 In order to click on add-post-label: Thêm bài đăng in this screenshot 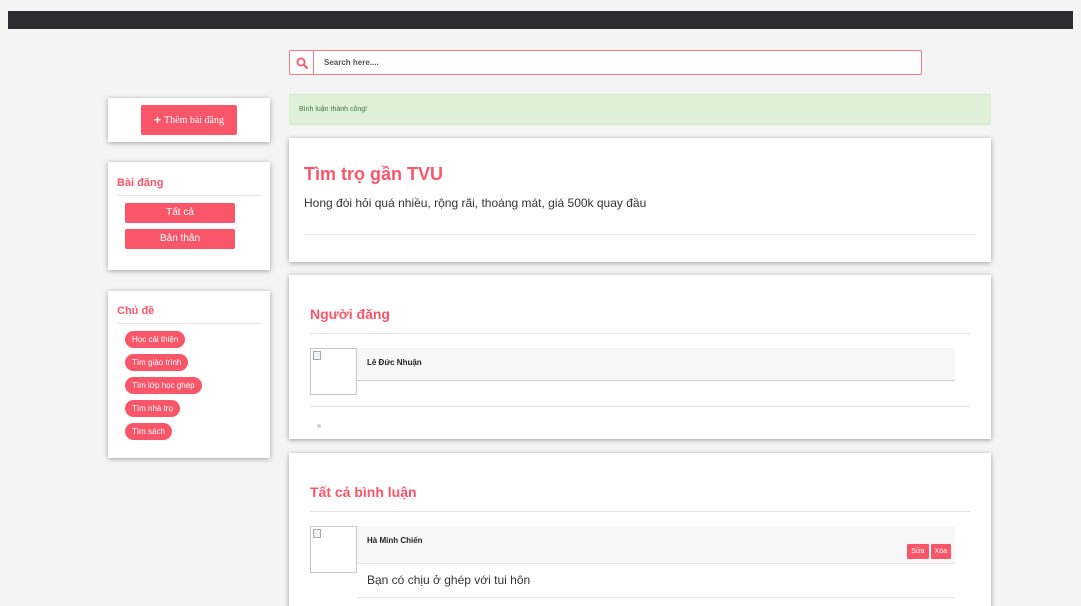, I will do `click(194, 120)`.